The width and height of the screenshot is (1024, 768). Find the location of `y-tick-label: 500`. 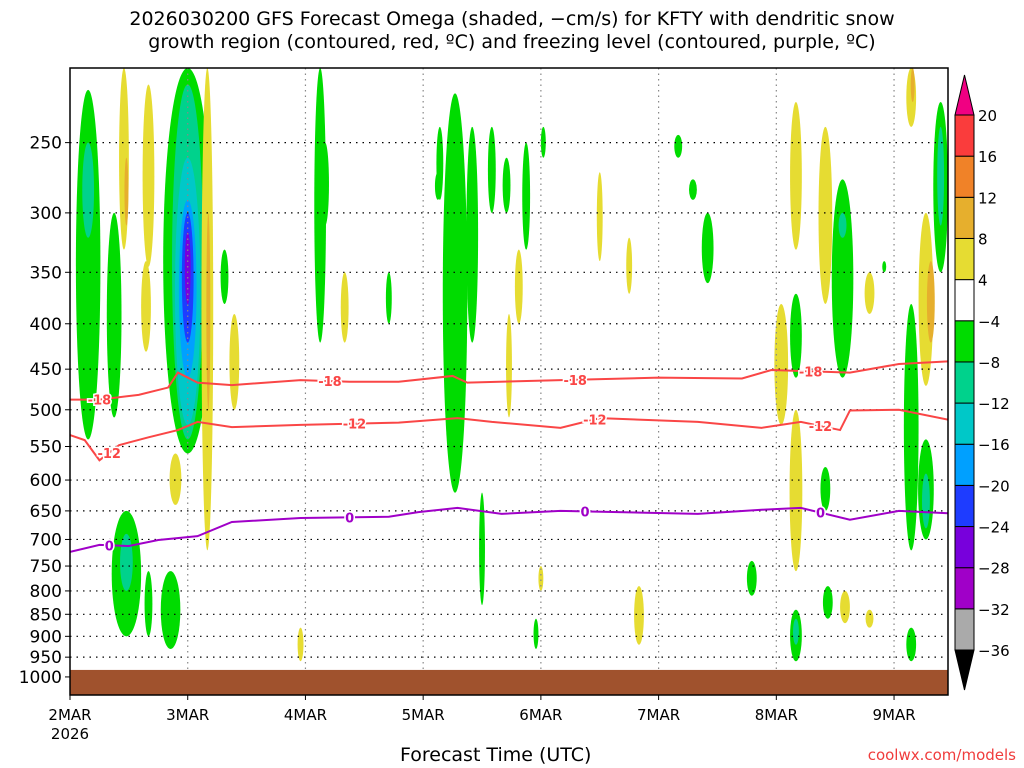

y-tick-label: 500 is located at coordinates (46, 411).